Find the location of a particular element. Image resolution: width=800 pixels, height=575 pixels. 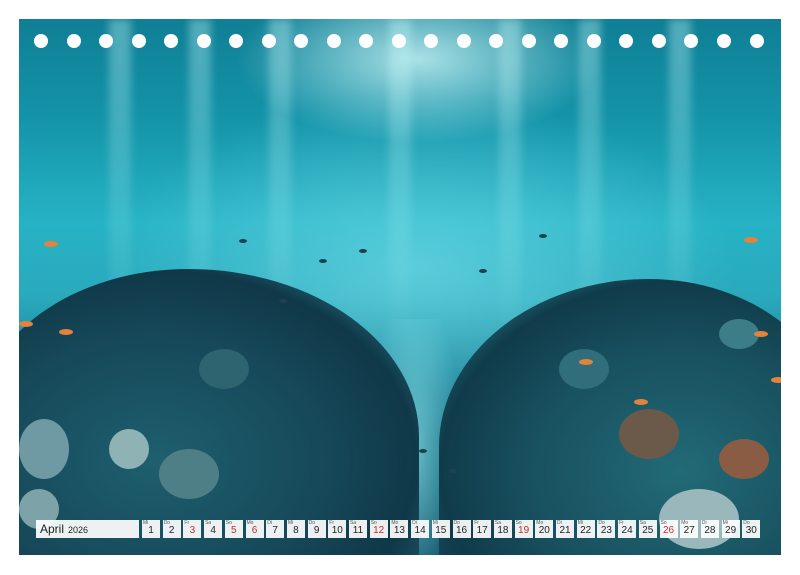

day-number: 7 is located at coordinates (275, 530).